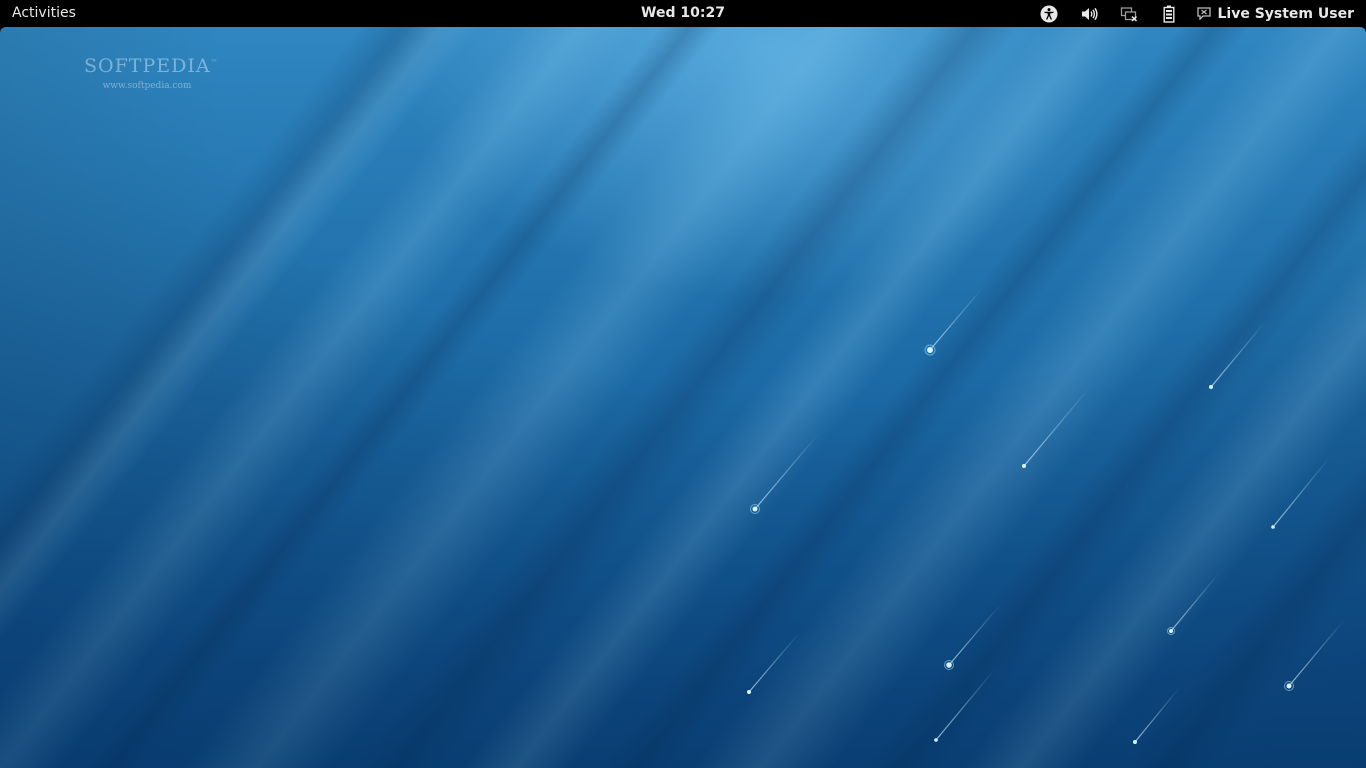 The width and height of the screenshot is (1366, 768). I want to click on top-bar: Activities Wed 10:27 Live System User, so click(683, 13).